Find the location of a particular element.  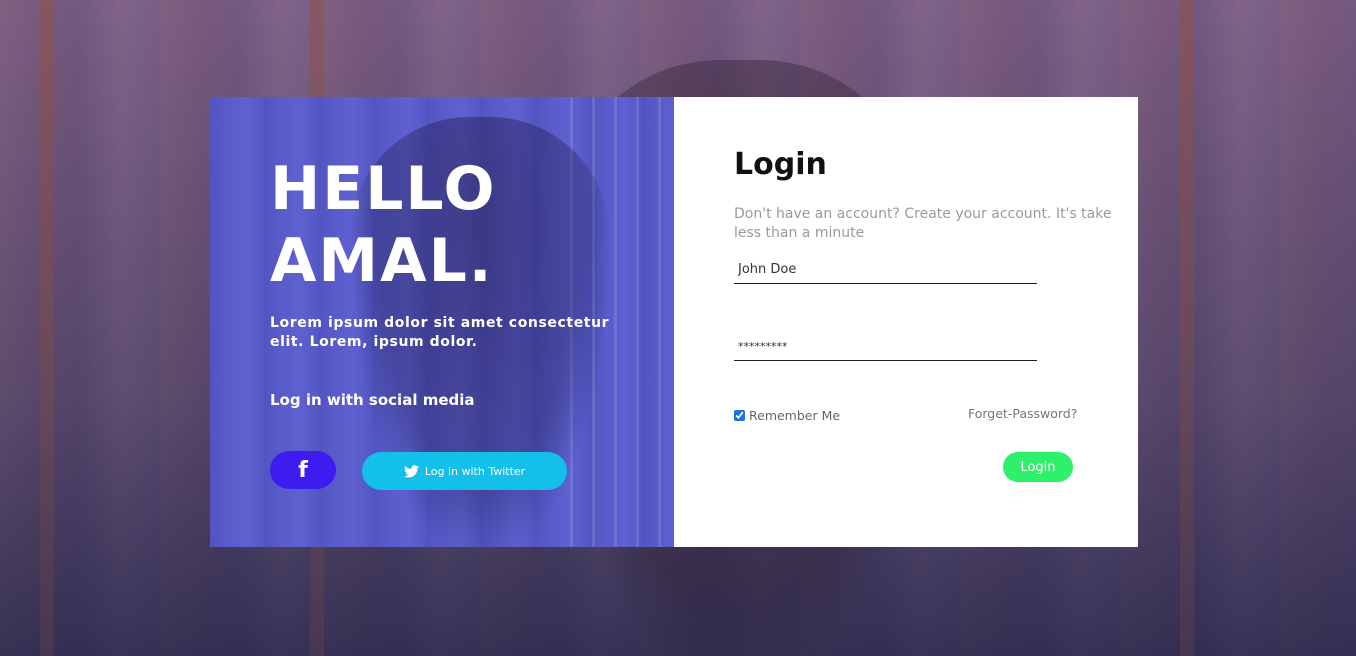

forget-password-link: Forget-Password? is located at coordinates (1022, 413).